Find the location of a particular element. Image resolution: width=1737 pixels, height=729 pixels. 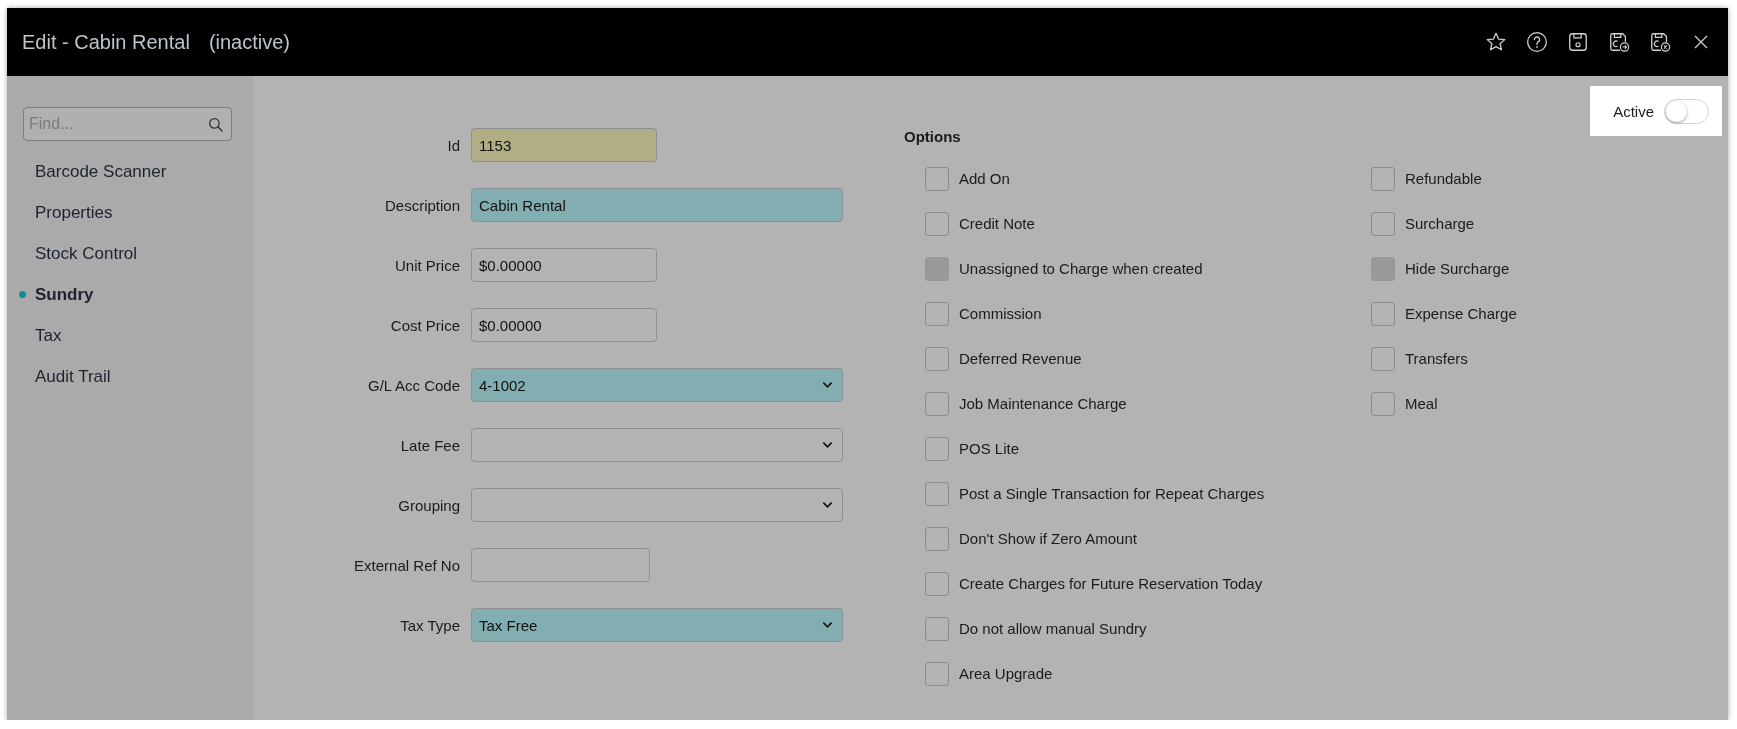

field-label: Late Fee is located at coordinates (430, 445).